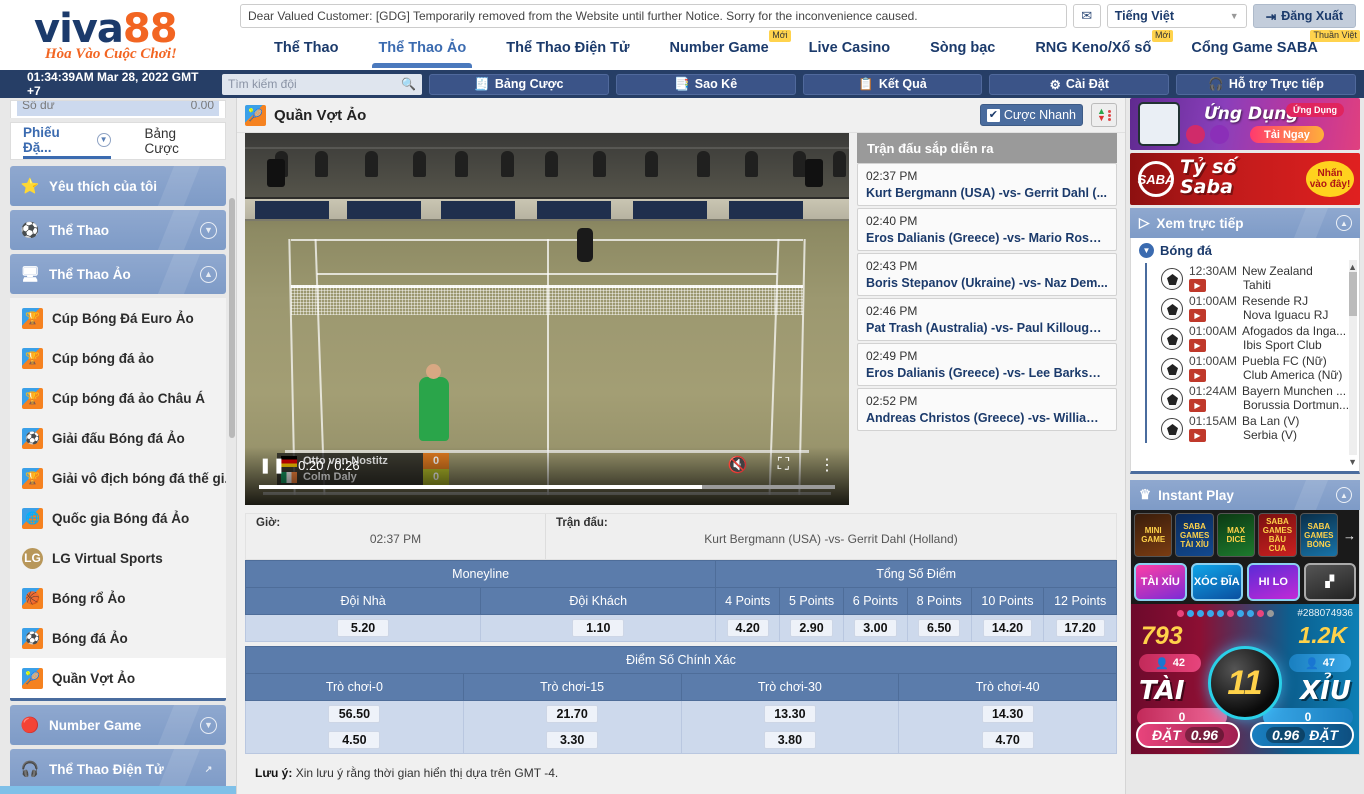 This screenshot has height=794, width=1364. Describe the element at coordinates (118, 230) in the screenshot. I see `sidebar-group-sports: ⚽ Thể Thao ▼` at that location.